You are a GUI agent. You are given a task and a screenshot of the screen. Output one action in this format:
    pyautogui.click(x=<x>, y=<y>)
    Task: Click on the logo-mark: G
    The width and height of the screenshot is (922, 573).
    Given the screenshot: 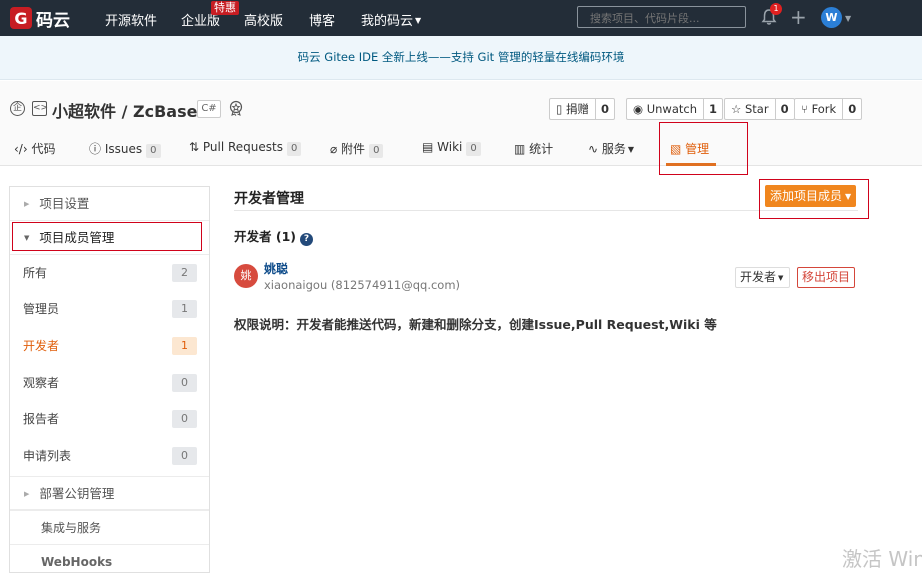 What is the action you would take?
    pyautogui.click(x=21, y=18)
    